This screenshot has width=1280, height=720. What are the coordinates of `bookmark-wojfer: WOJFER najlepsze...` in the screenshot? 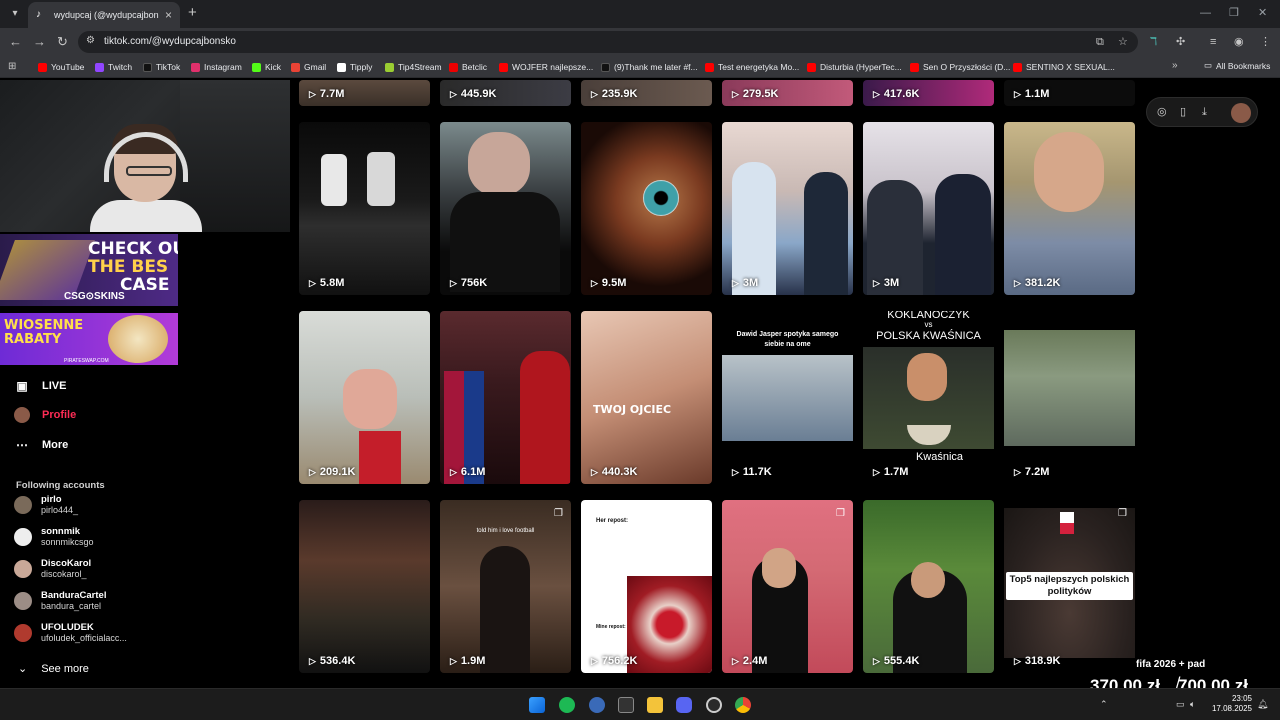 It's located at (546, 67).